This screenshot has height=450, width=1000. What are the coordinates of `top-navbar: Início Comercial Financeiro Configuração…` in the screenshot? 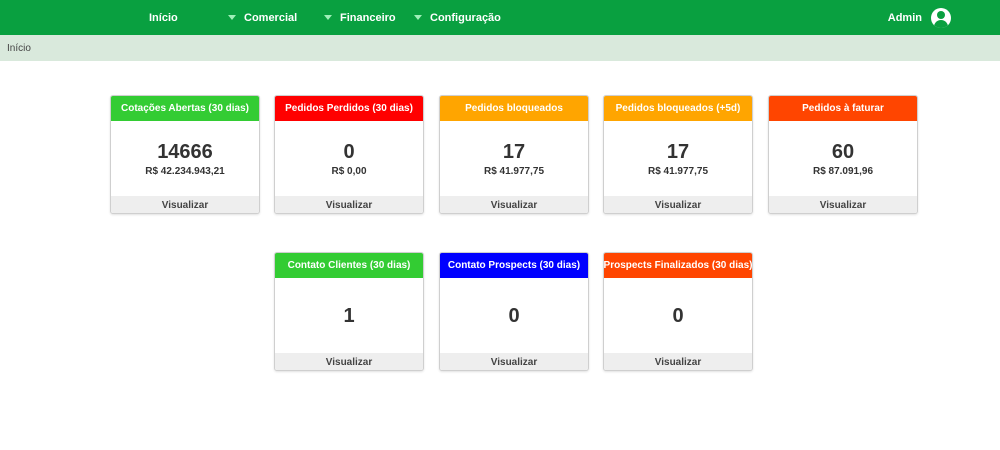 It's located at (500, 17).